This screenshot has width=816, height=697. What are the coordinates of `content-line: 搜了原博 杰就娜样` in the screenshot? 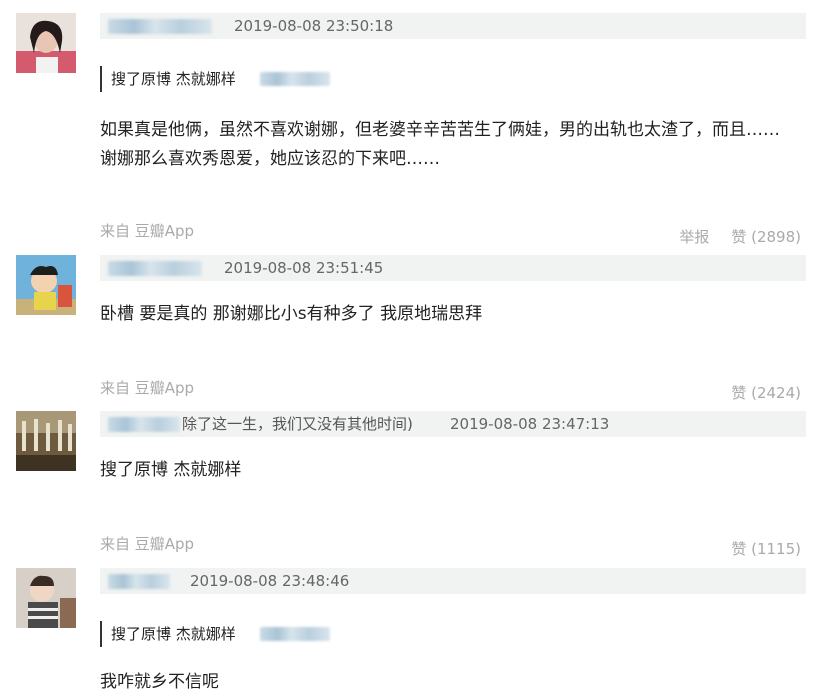 It's located at (171, 470).